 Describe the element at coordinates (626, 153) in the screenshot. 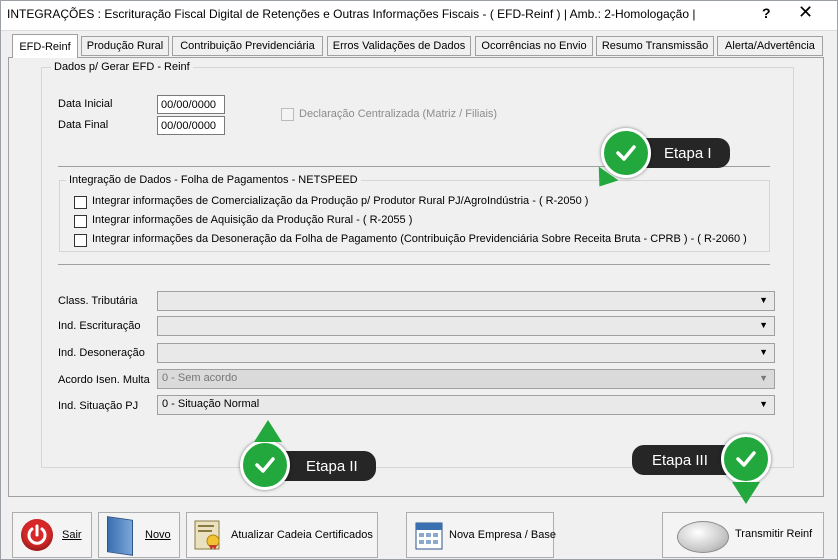

I see `etapa1-check-icon` at that location.